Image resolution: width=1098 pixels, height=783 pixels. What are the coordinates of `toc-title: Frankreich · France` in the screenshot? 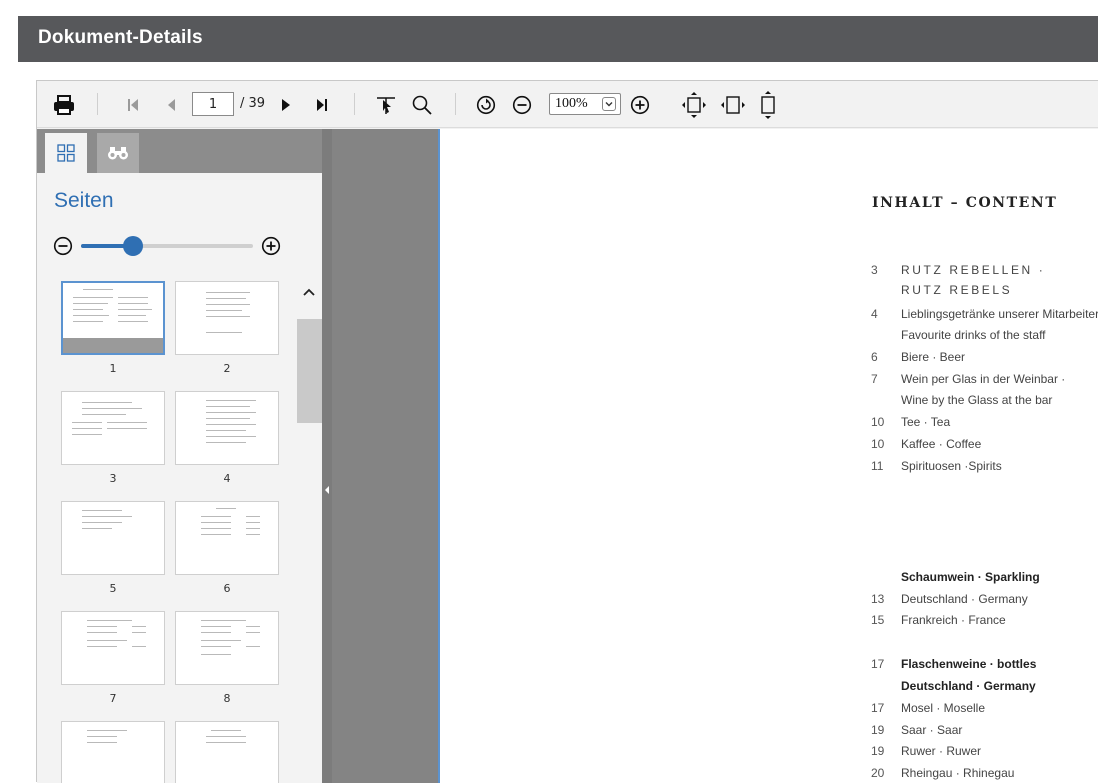 It's located at (953, 620).